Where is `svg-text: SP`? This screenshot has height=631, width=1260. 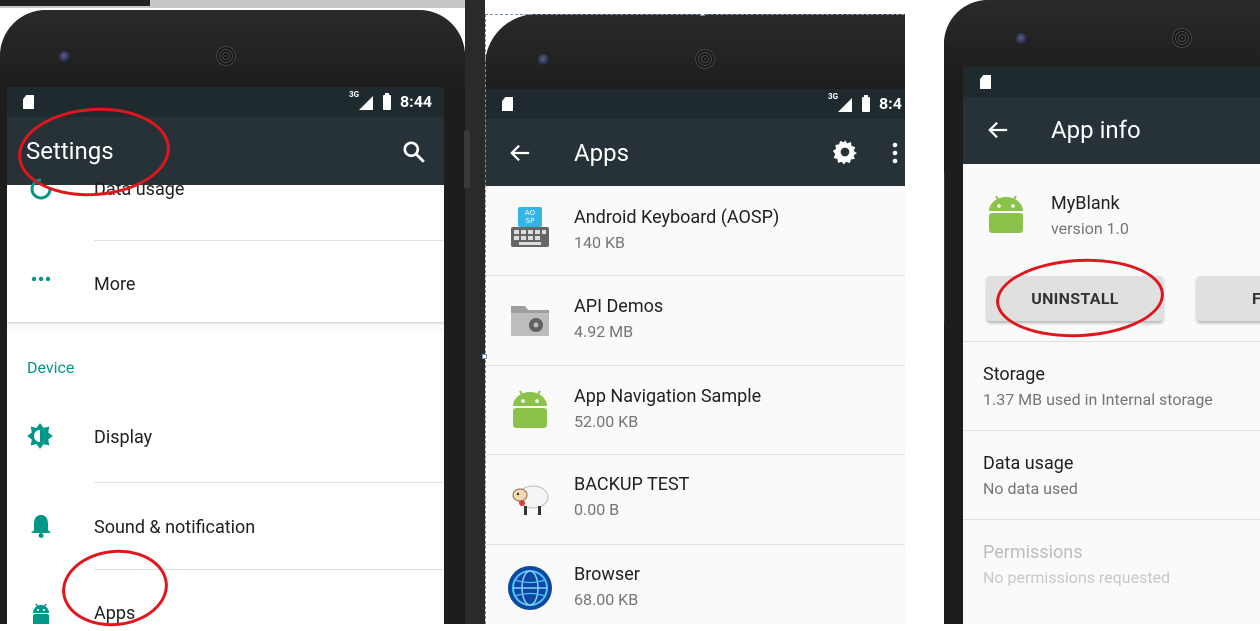
svg-text: SP is located at coordinates (530, 221).